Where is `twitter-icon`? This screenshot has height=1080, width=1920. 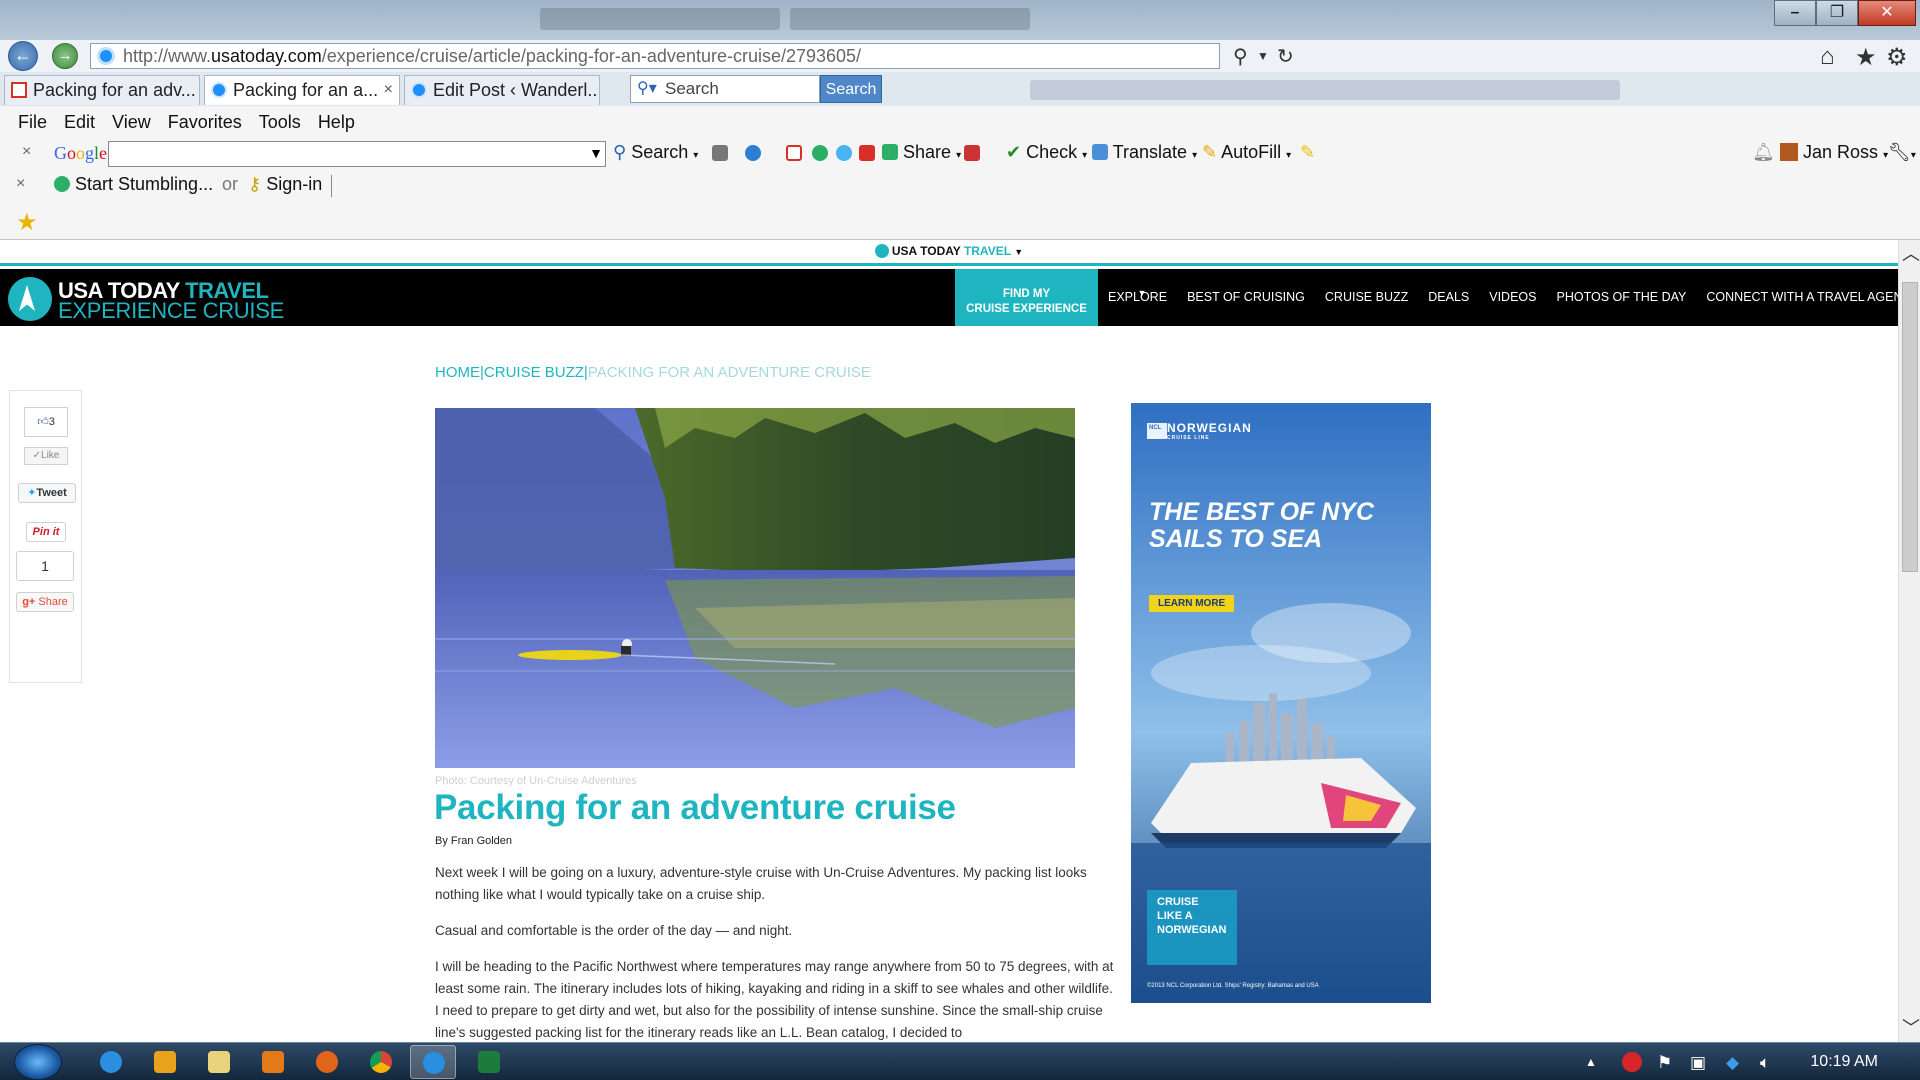 twitter-icon is located at coordinates (844, 153).